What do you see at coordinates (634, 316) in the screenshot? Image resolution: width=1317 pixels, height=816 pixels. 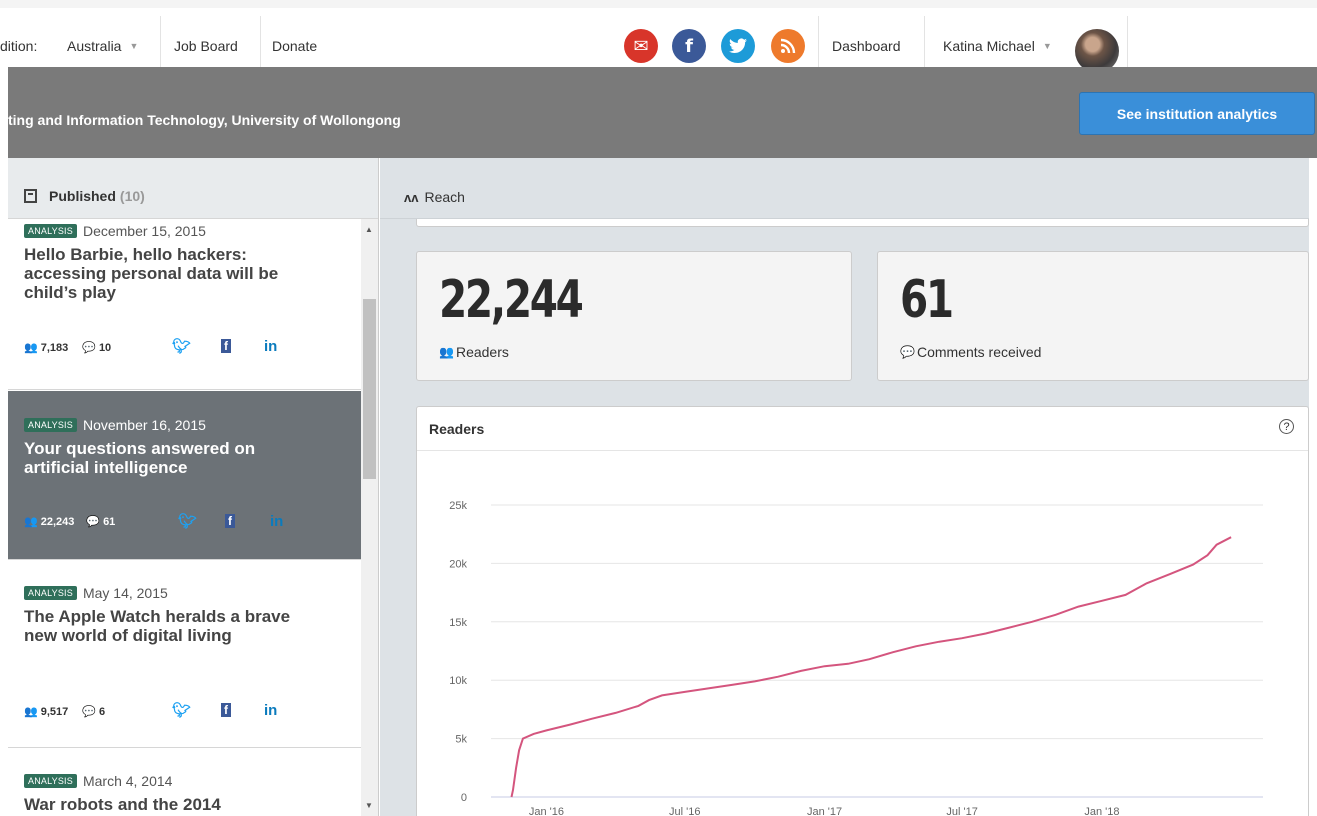 I see `readers-card: 22,244 👥 Readers` at bounding box center [634, 316].